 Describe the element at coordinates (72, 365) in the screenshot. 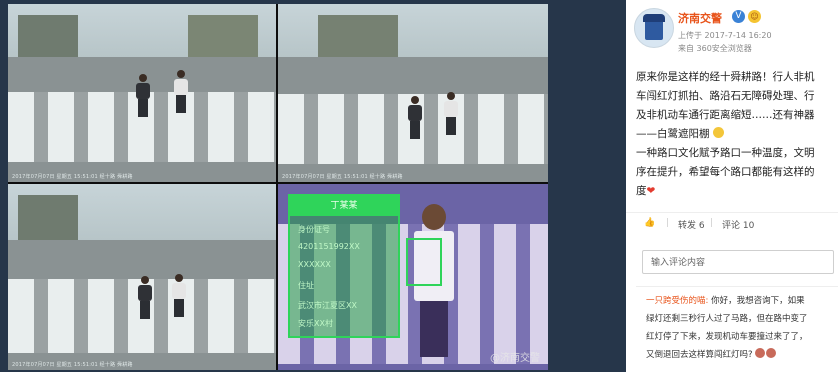

I see `camera-3-timestamp: 2017年07月07日 星期五 15:51:01 经十路 舜耕路` at that location.